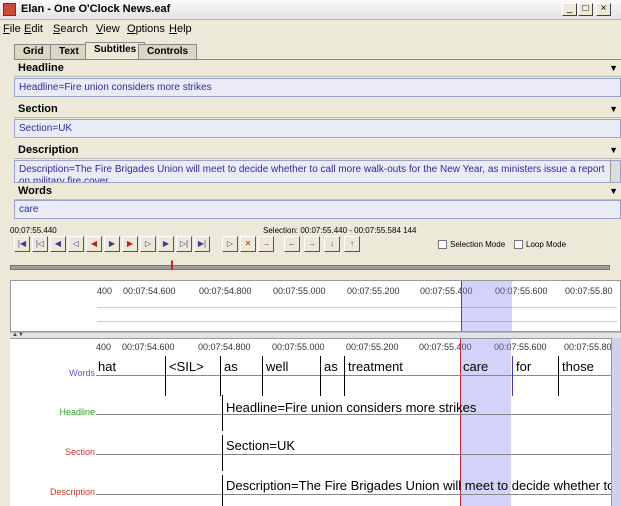  Describe the element at coordinates (585, 9) in the screenshot. I see `maximize-button: □` at that location.